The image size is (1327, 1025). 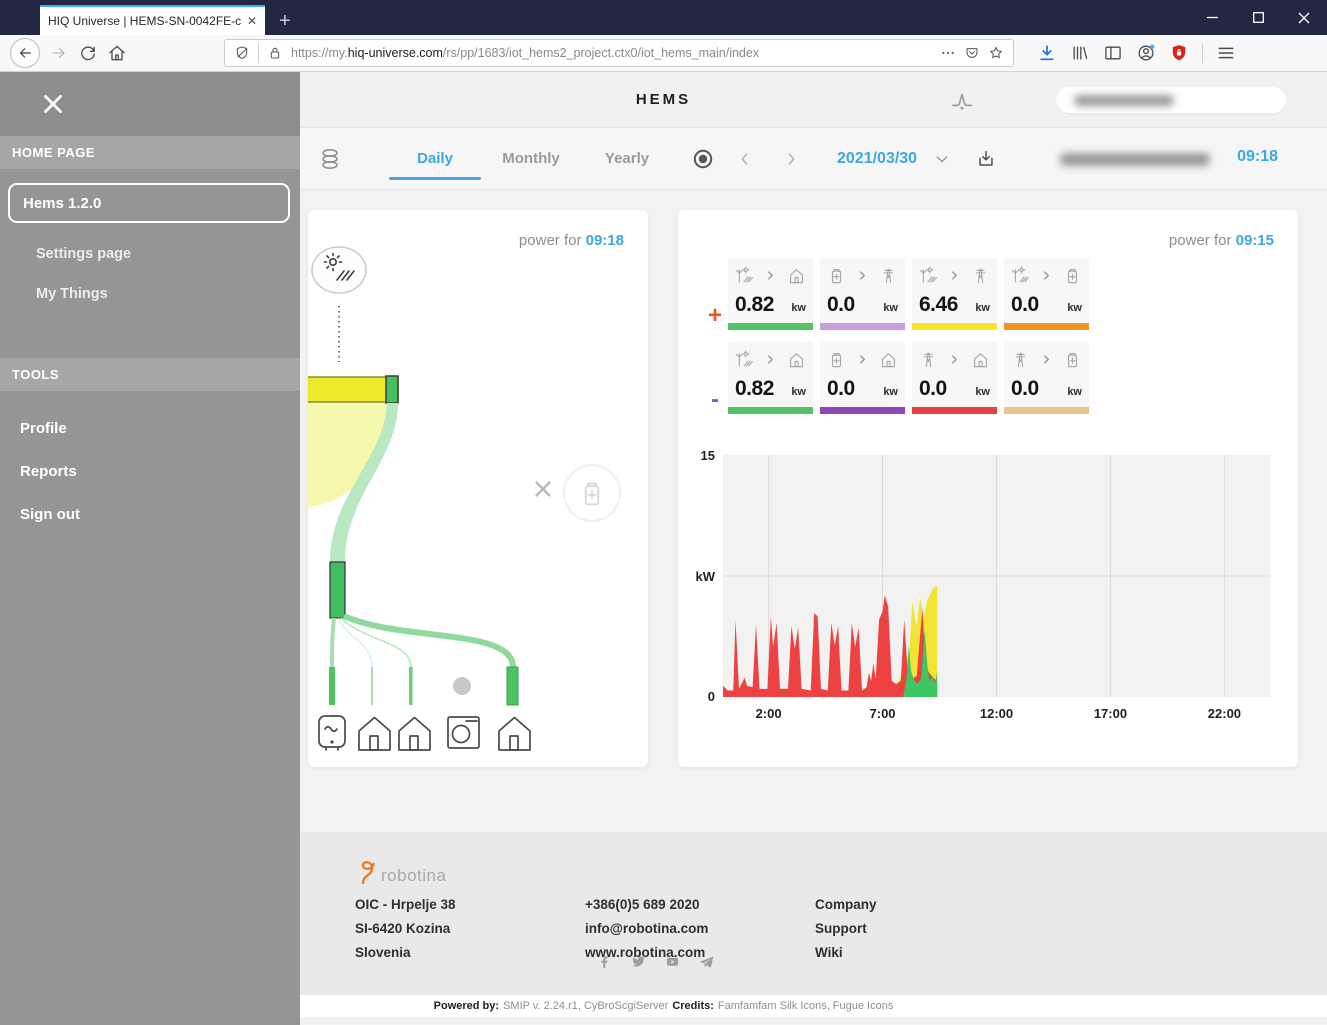 What do you see at coordinates (1258, 17) in the screenshot?
I see `maximize-button` at bounding box center [1258, 17].